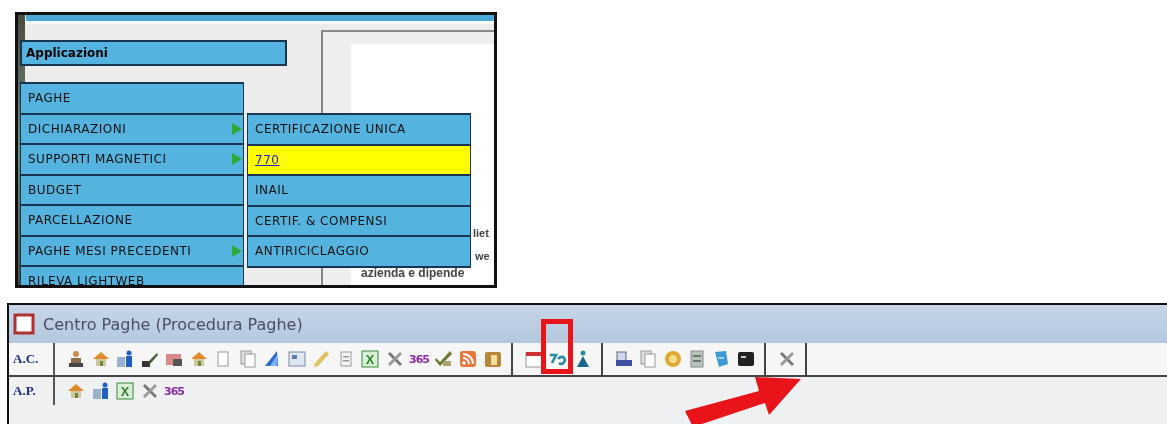 Image resolution: width=1167 pixels, height=424 pixels. What do you see at coordinates (533, 359) in the screenshot?
I see `calendar-icon` at bounding box center [533, 359].